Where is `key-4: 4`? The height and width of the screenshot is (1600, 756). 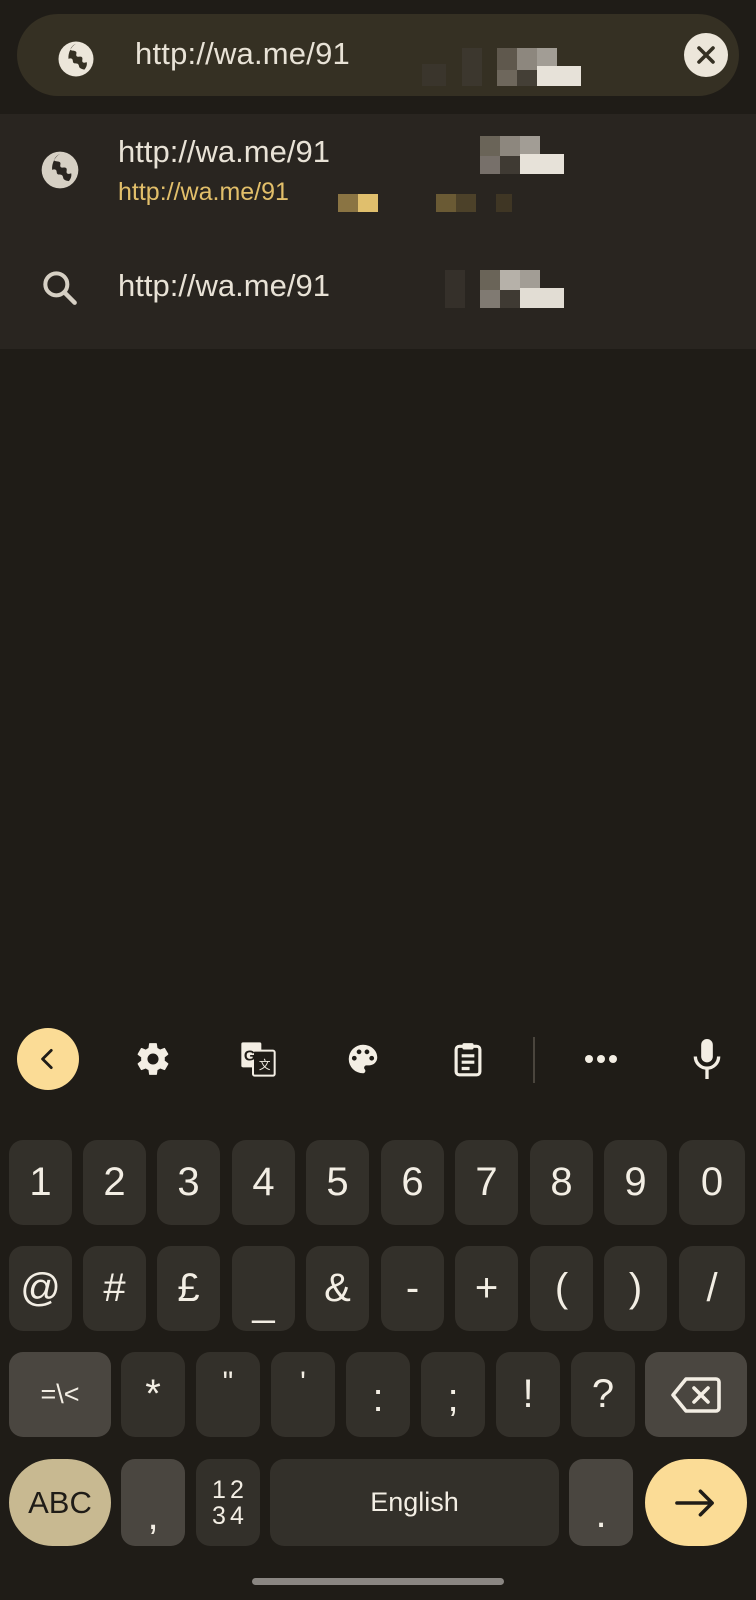
key-4: 4 is located at coordinates (263, 1182).